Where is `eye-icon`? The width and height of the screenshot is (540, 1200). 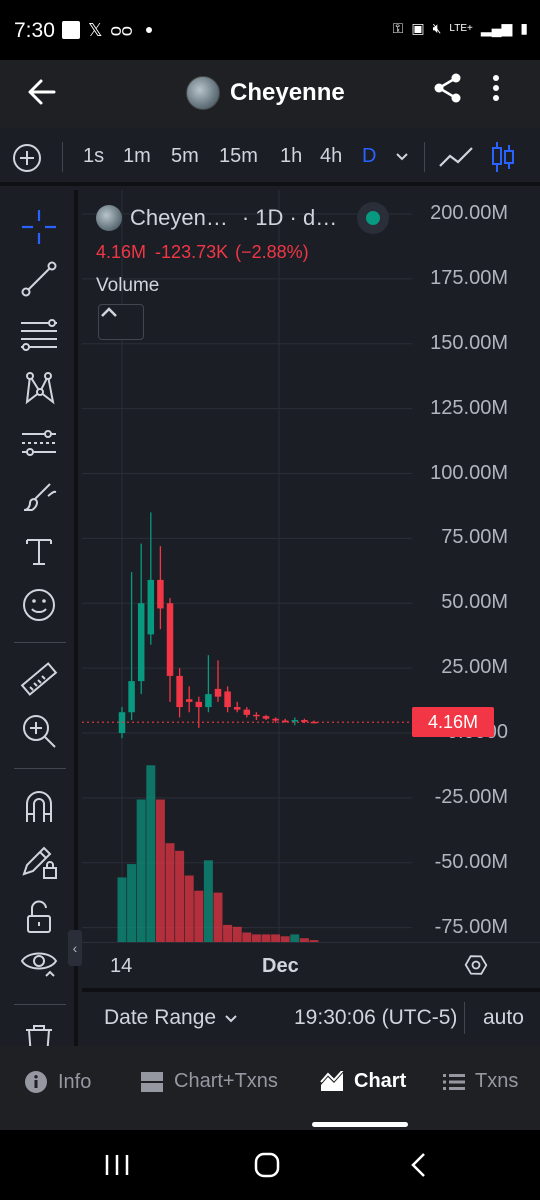
eye-icon is located at coordinates (39, 964).